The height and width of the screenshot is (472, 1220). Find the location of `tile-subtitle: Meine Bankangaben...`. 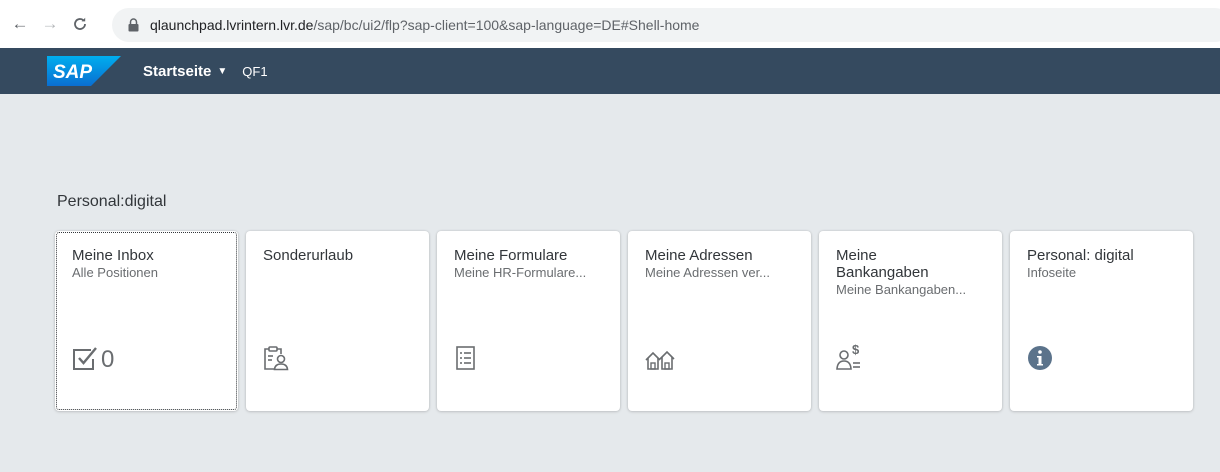

tile-subtitle: Meine Bankangaben... is located at coordinates (901, 289).